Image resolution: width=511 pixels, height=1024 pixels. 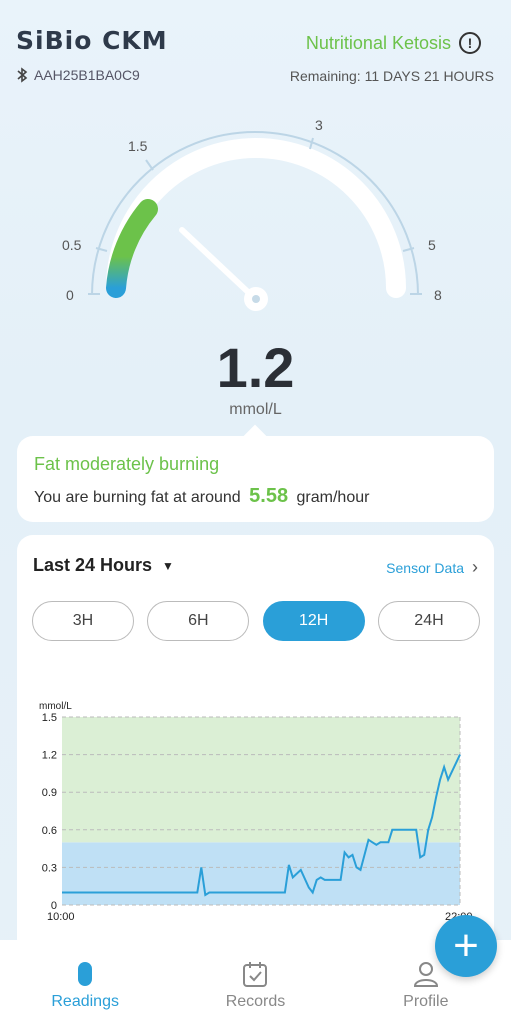 I want to click on gauge-tick-label-8: 8, so click(x=438, y=295).